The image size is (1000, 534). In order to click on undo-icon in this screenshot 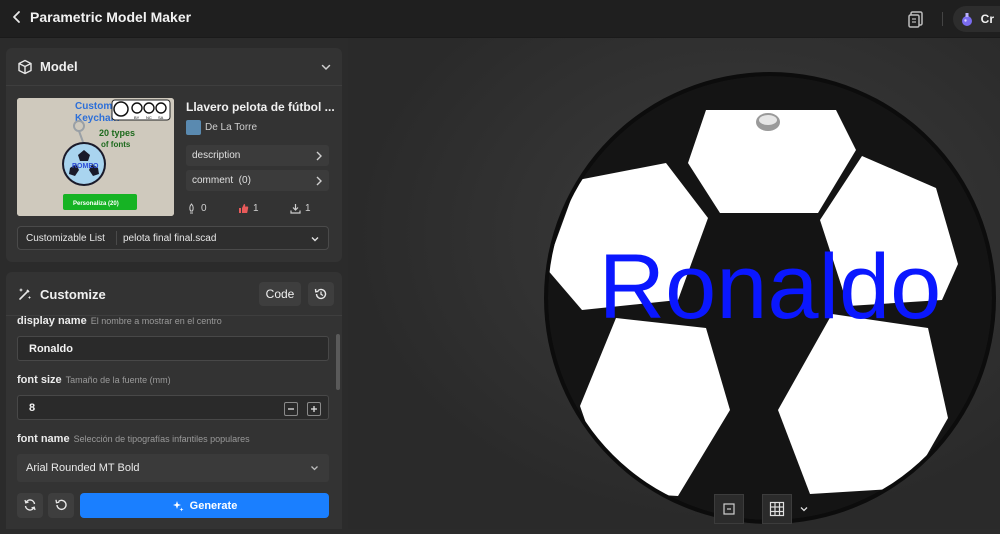, I will do `click(61, 505)`.